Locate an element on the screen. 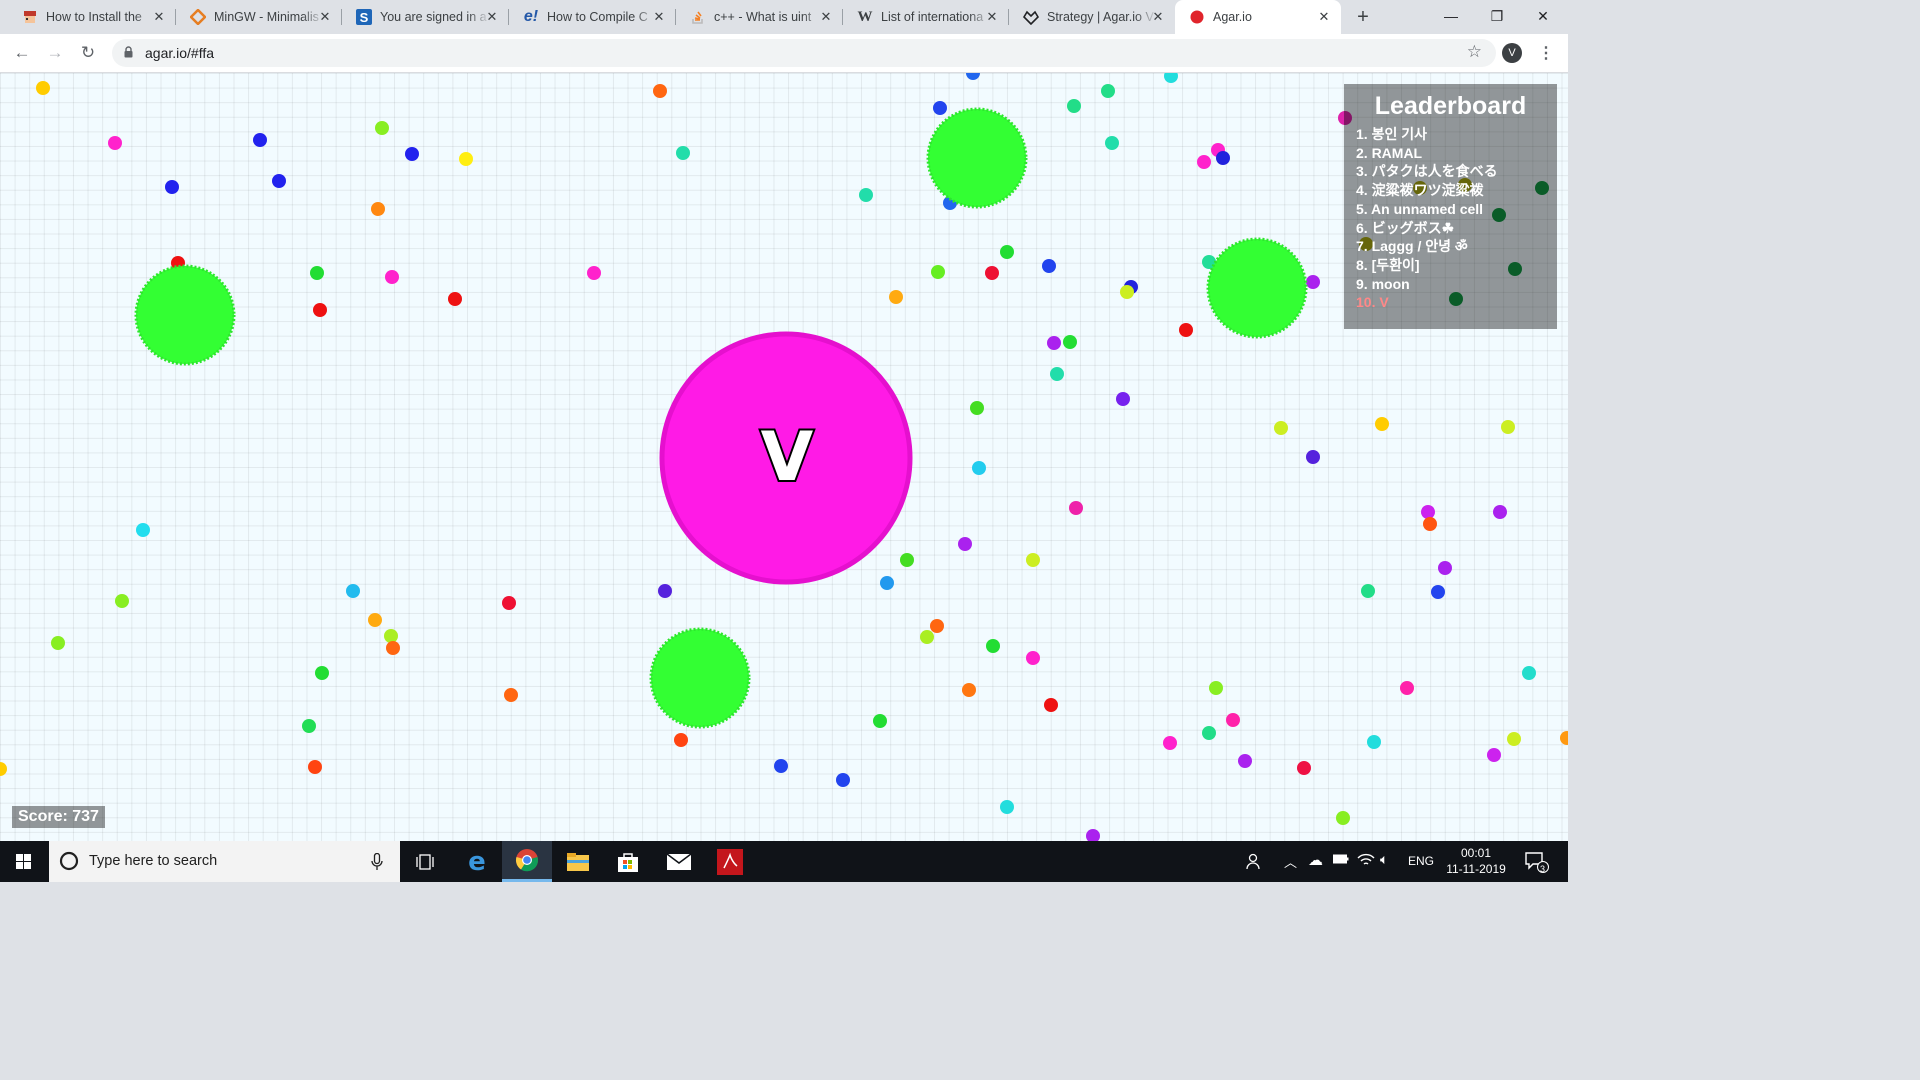 The height and width of the screenshot is (1080, 1920). clock-time: 00:01 is located at coordinates (1476, 853).